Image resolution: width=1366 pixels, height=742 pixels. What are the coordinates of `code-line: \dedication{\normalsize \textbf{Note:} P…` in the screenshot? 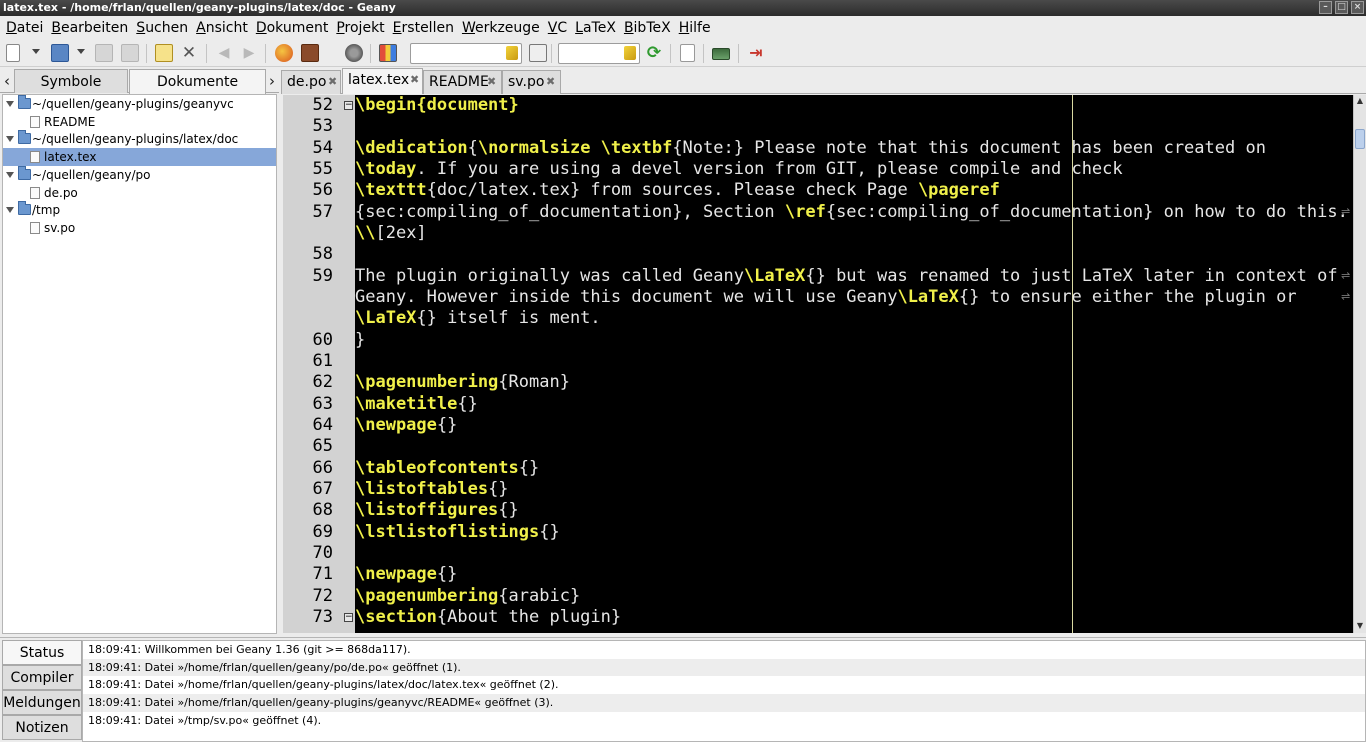 It's located at (854, 148).